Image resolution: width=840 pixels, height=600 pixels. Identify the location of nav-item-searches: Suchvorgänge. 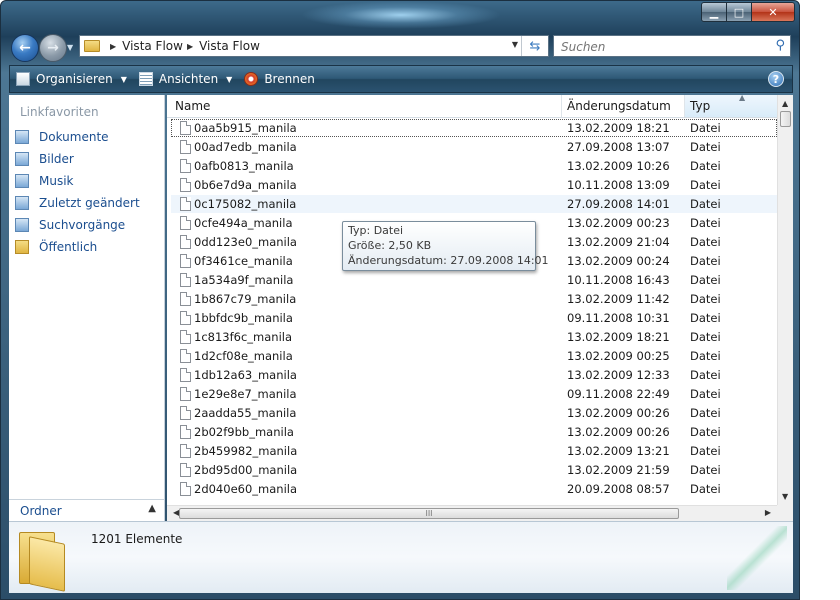
(88, 225).